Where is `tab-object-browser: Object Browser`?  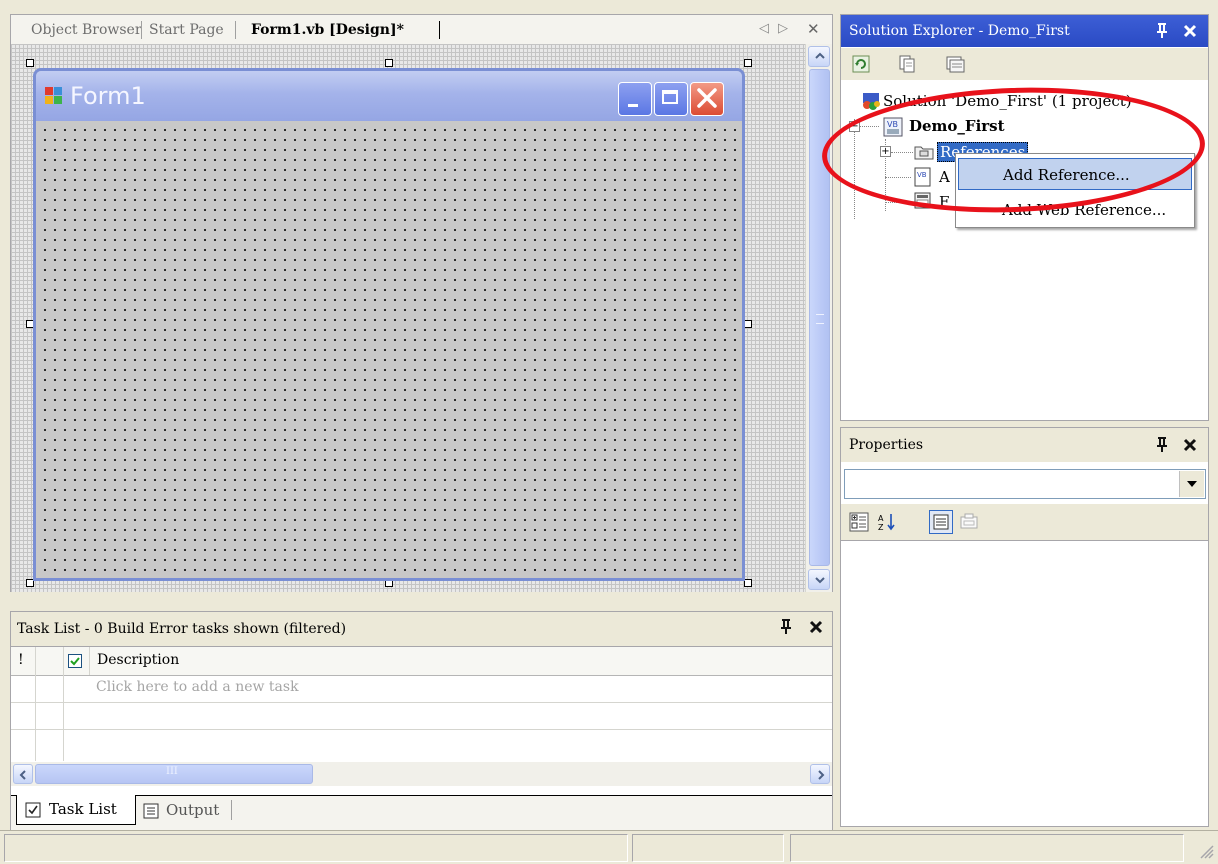
tab-object-browser: Object Browser is located at coordinates (86, 30).